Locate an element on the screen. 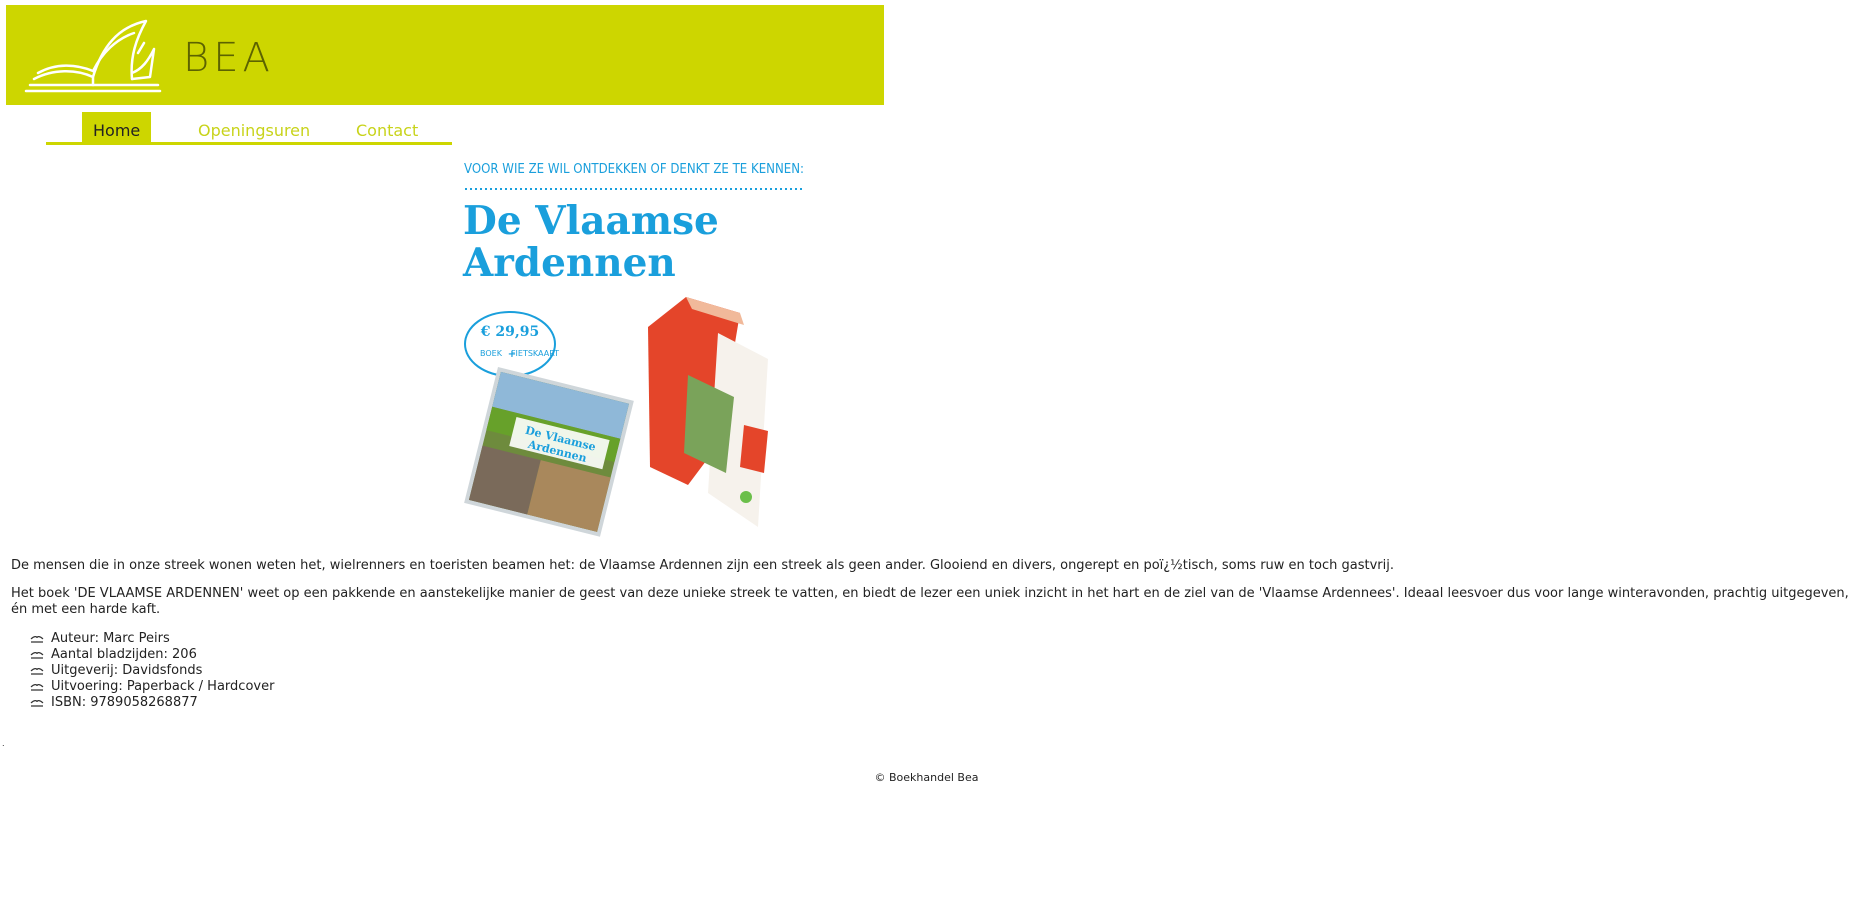 This screenshot has width=1853, height=921. promo-title-line-1: De Vlaamse is located at coordinates (591, 221).